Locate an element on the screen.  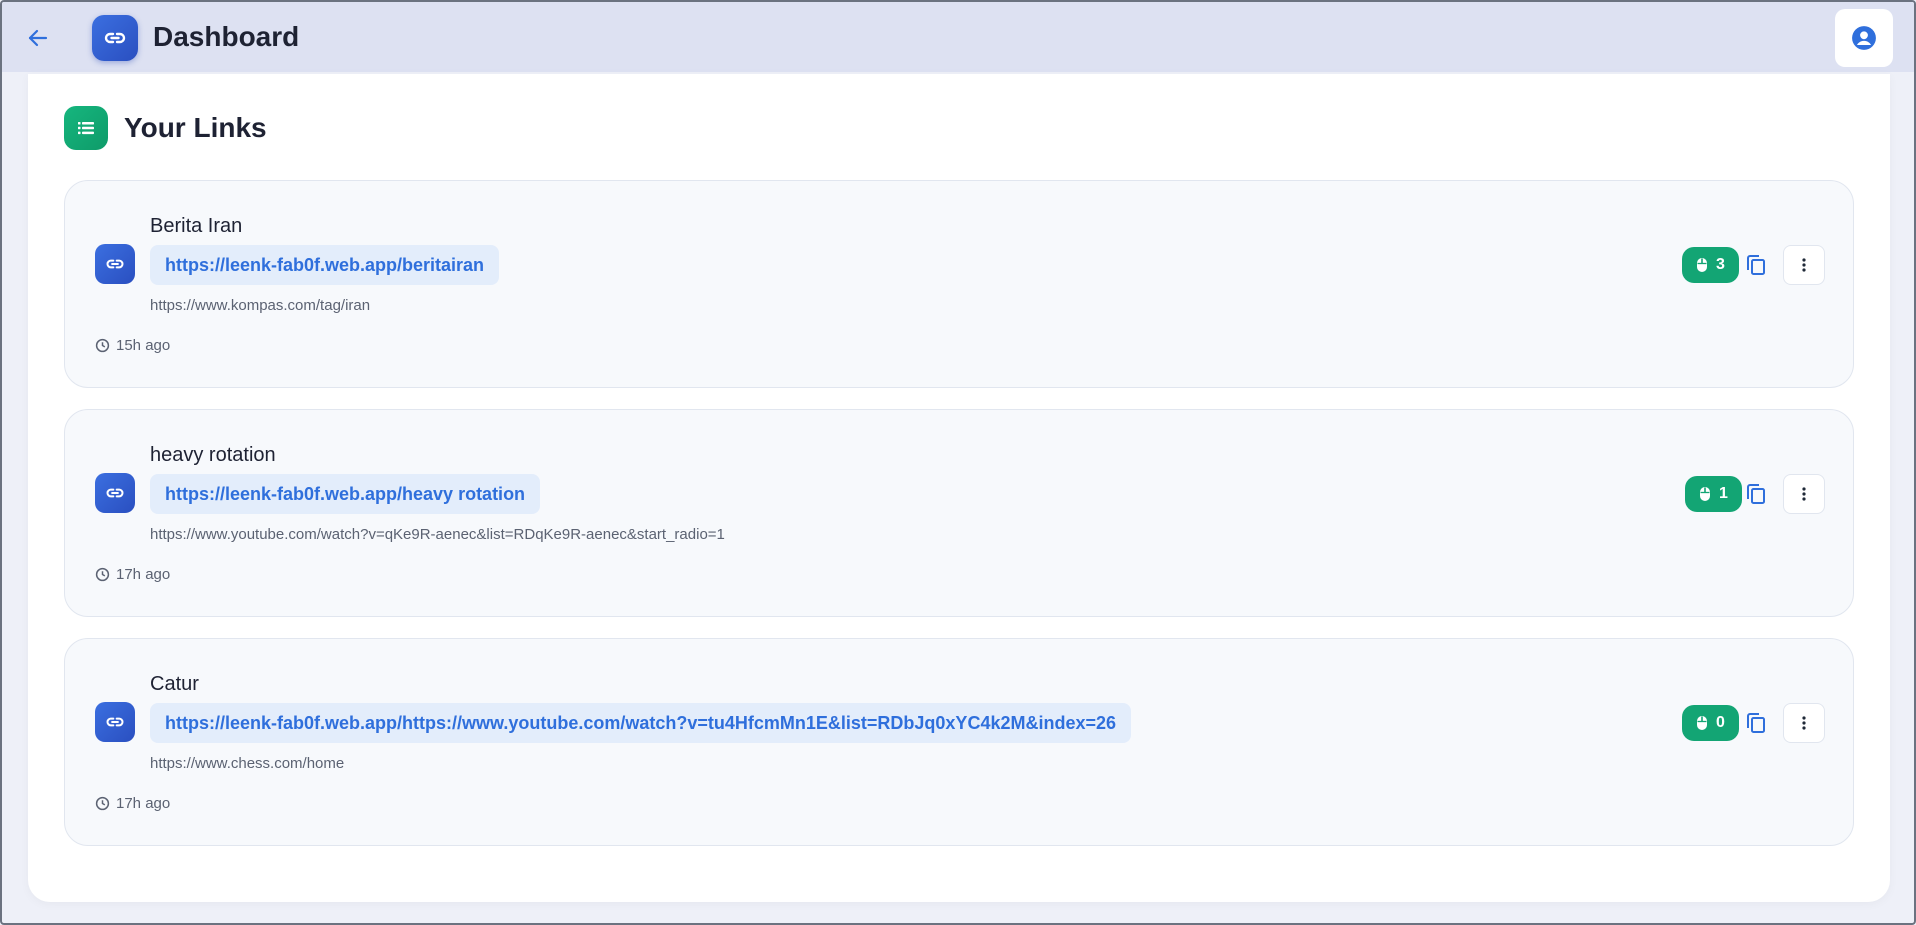
short-link: https://leenk-fab0f.web.app/beritairan is located at coordinates (325, 265).